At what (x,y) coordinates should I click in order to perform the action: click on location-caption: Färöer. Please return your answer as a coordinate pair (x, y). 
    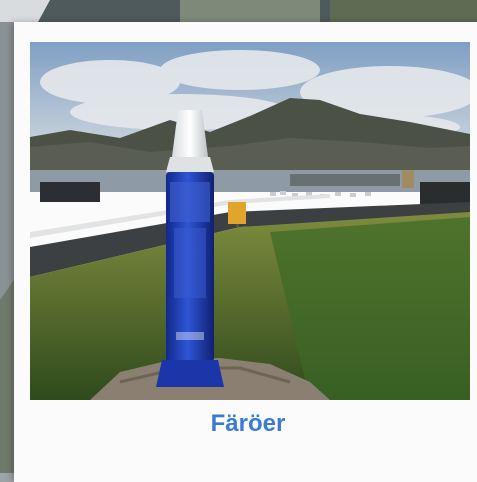
    Looking at the image, I should click on (248, 423).